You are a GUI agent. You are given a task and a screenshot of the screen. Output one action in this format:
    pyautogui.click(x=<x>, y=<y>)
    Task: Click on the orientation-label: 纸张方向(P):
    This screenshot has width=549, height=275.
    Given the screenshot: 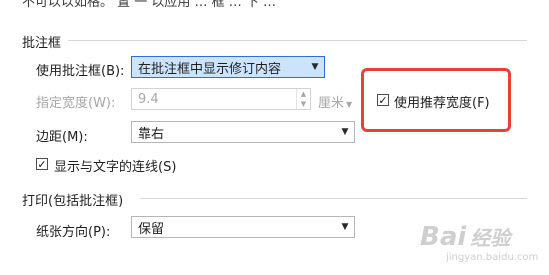 What is the action you would take?
    pyautogui.click(x=73, y=232)
    